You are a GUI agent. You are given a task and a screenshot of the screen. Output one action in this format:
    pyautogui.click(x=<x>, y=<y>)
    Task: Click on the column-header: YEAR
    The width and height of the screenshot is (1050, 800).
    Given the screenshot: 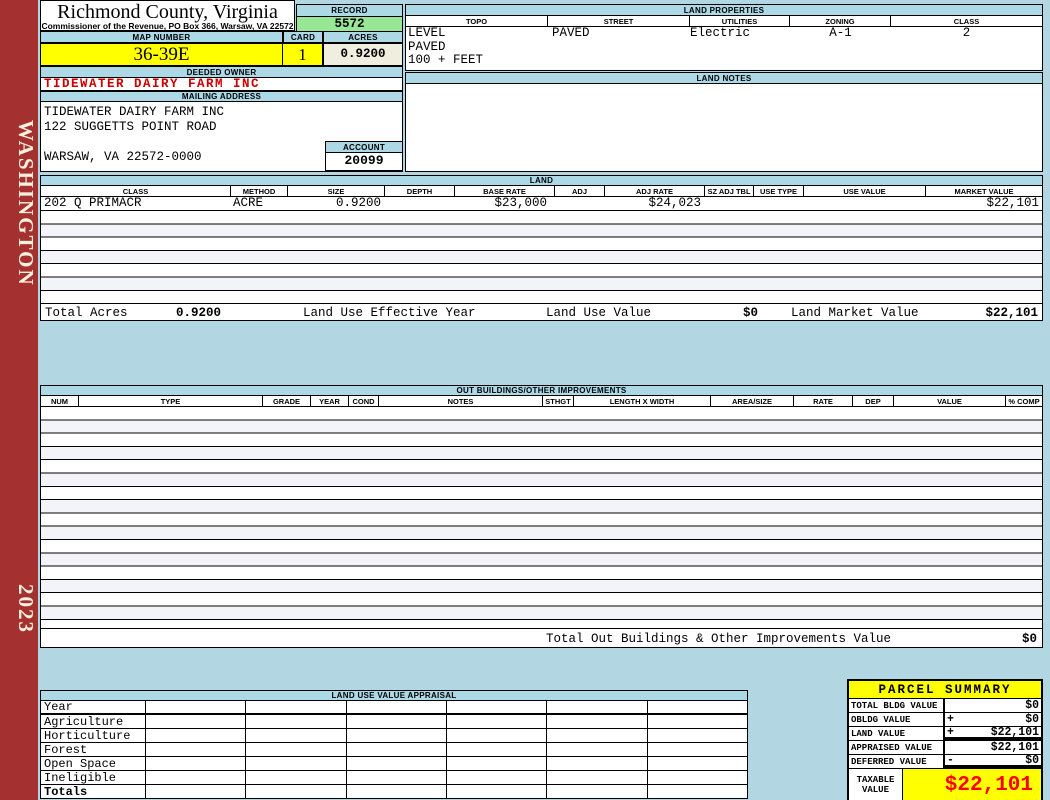 What is the action you would take?
    pyautogui.click(x=330, y=401)
    